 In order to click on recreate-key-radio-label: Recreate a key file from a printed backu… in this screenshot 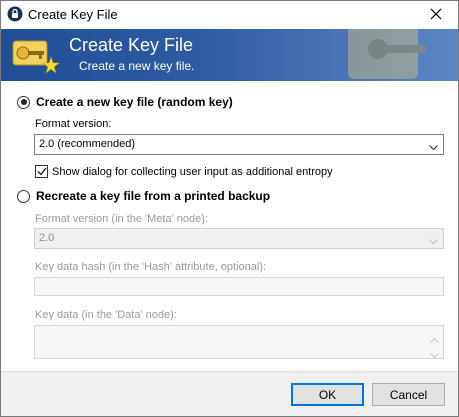, I will do `click(153, 196)`.